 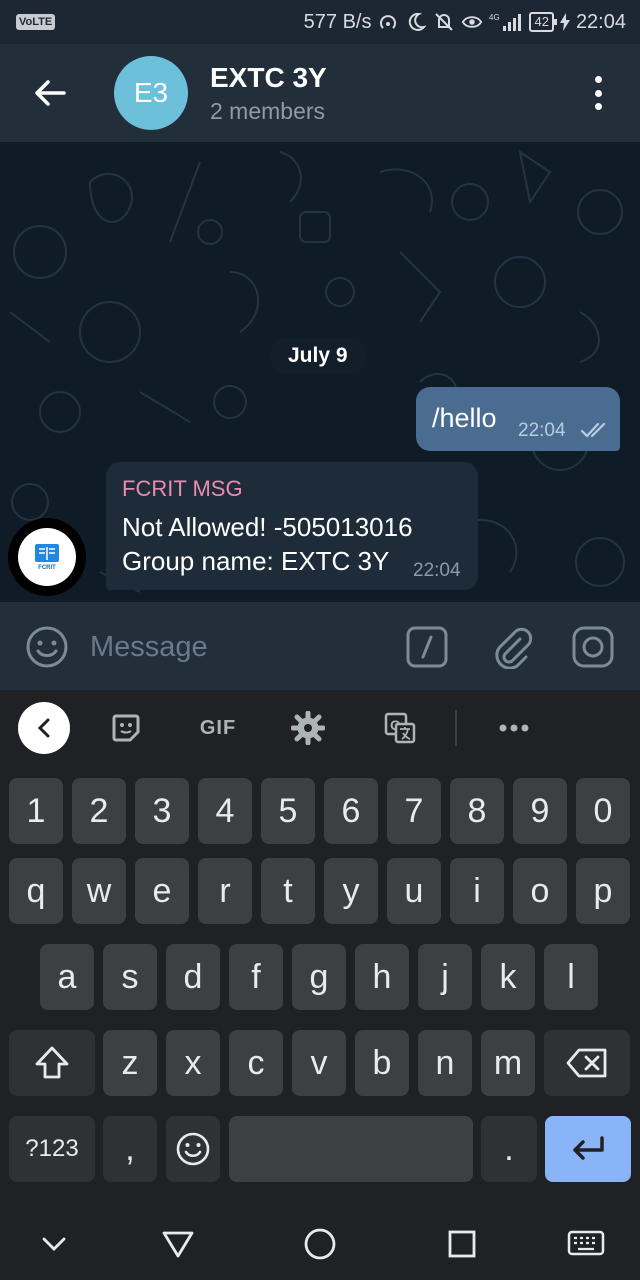 I want to click on translate-button: G, so click(x=400, y=728).